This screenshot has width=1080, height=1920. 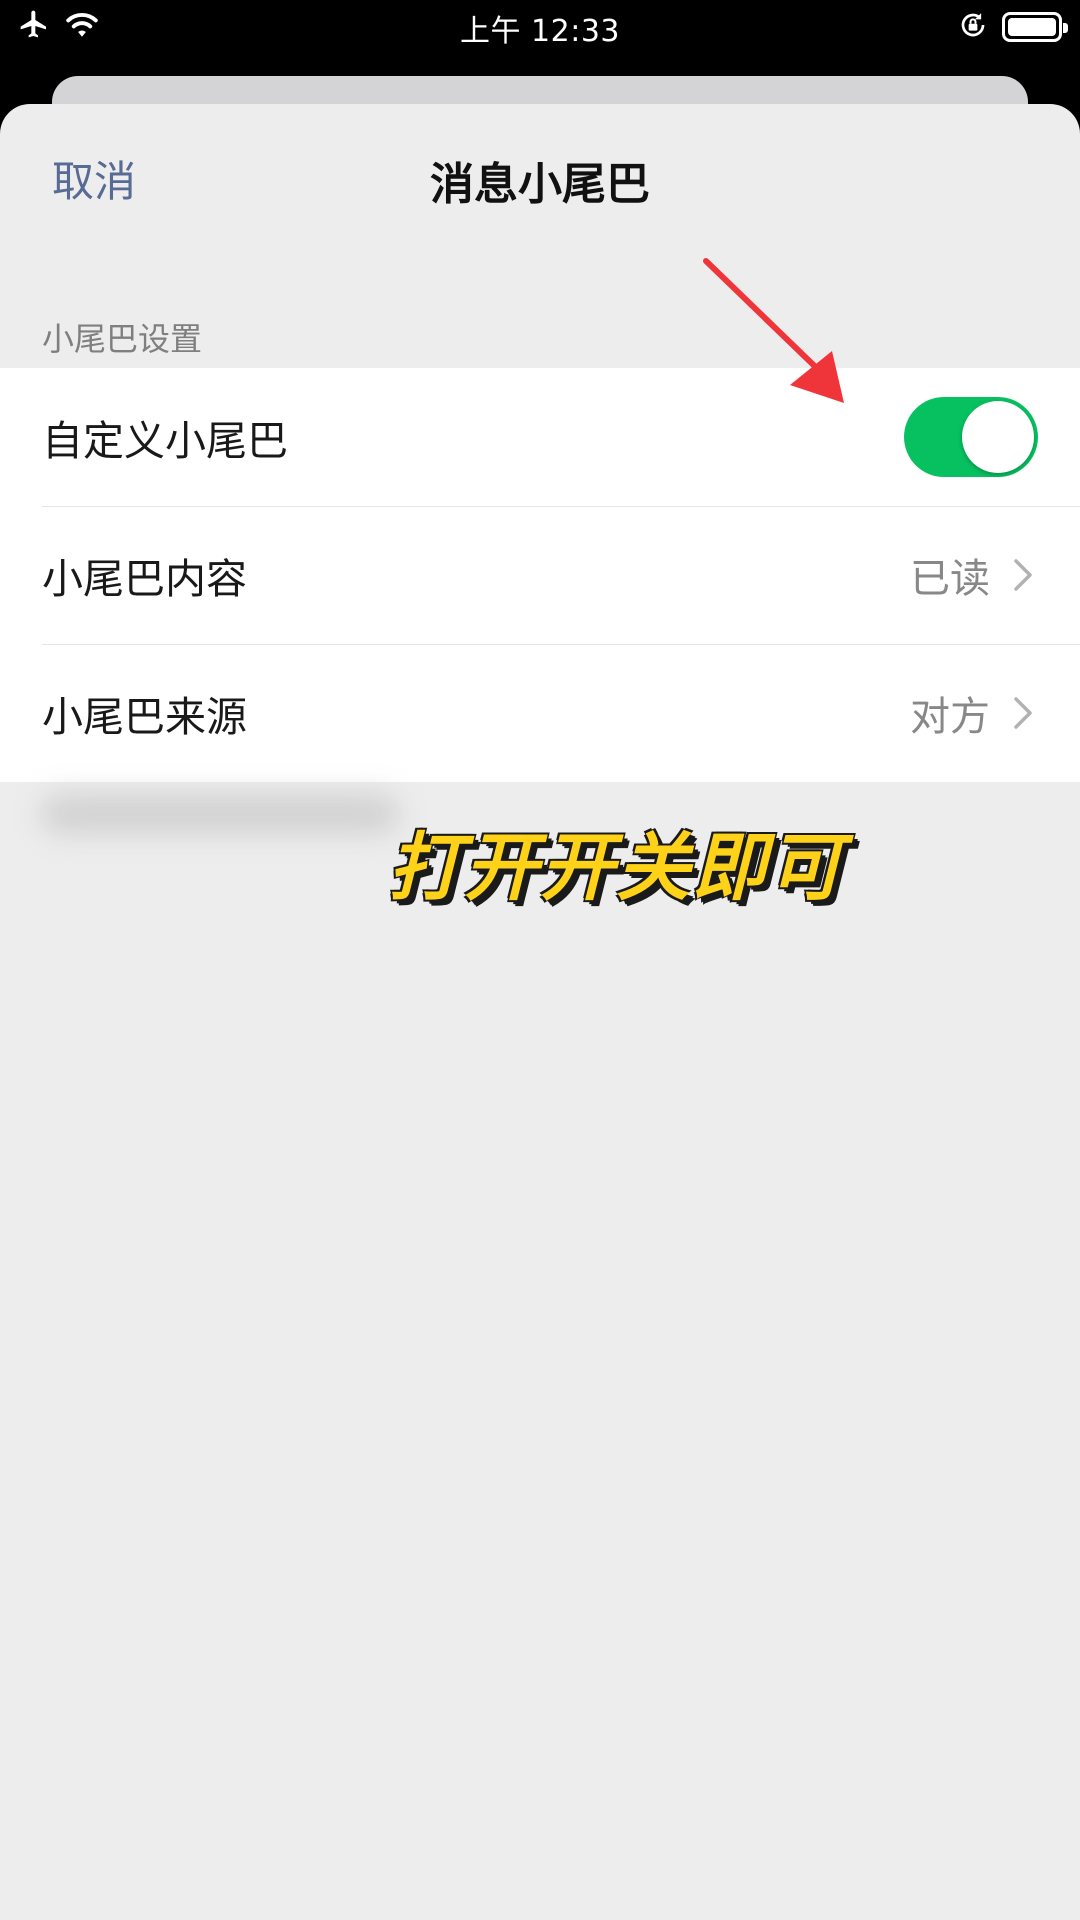 What do you see at coordinates (540, 713) in the screenshot?
I see `row-tail-source: 小尾巴来源 对方` at bounding box center [540, 713].